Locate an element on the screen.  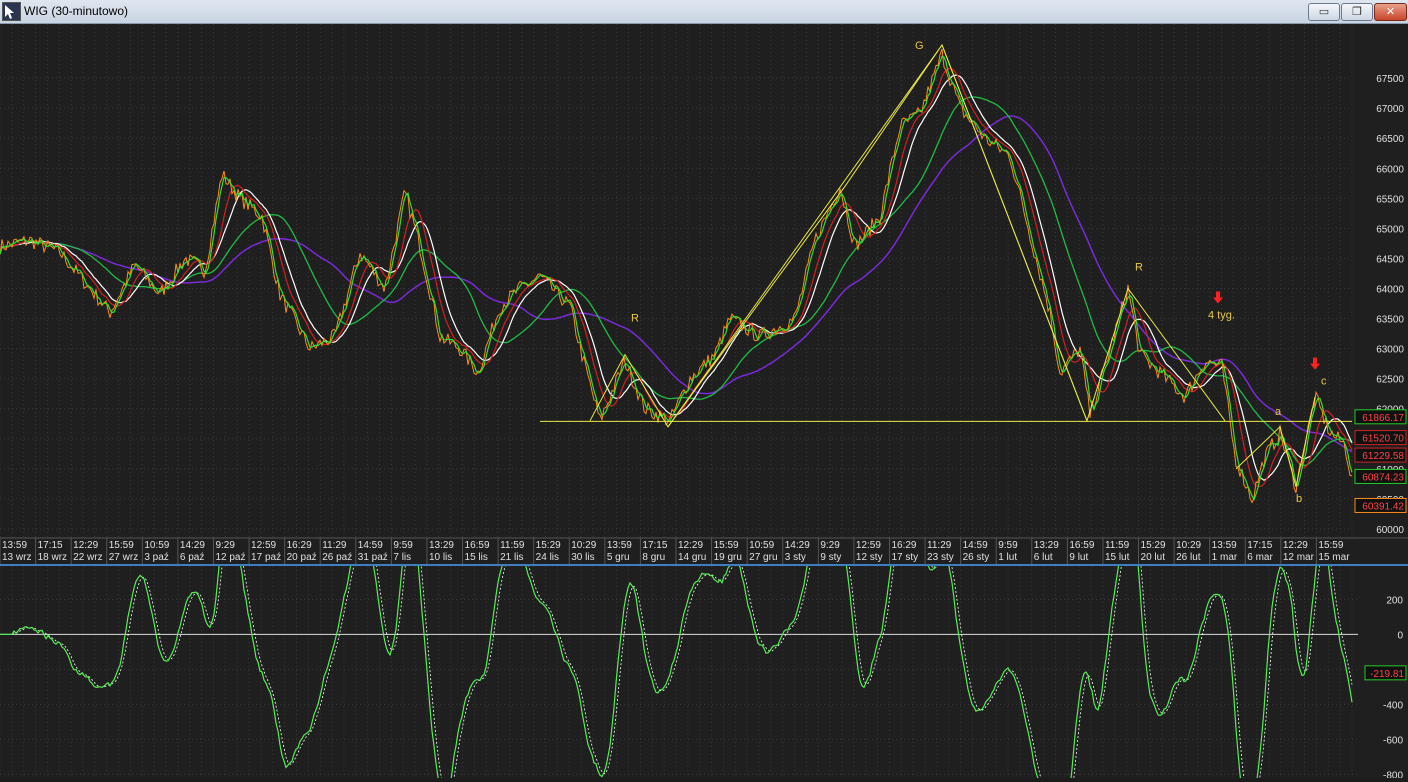
y-tick-label: 60000 is located at coordinates (1390, 530).